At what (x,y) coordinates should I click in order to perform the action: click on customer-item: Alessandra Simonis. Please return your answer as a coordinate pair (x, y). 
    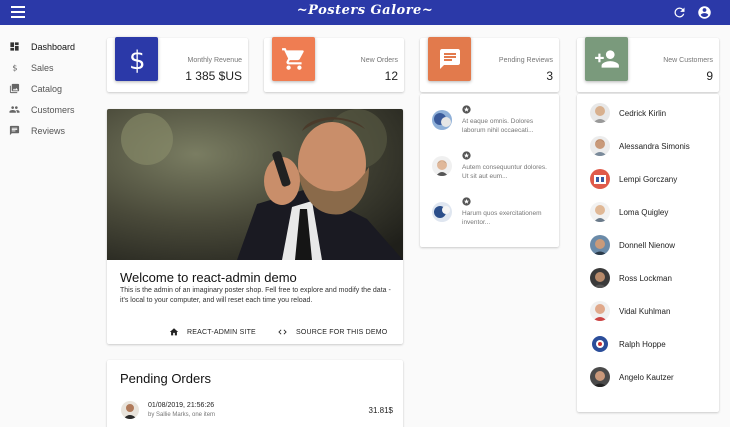
    Looking at the image, I should click on (648, 146).